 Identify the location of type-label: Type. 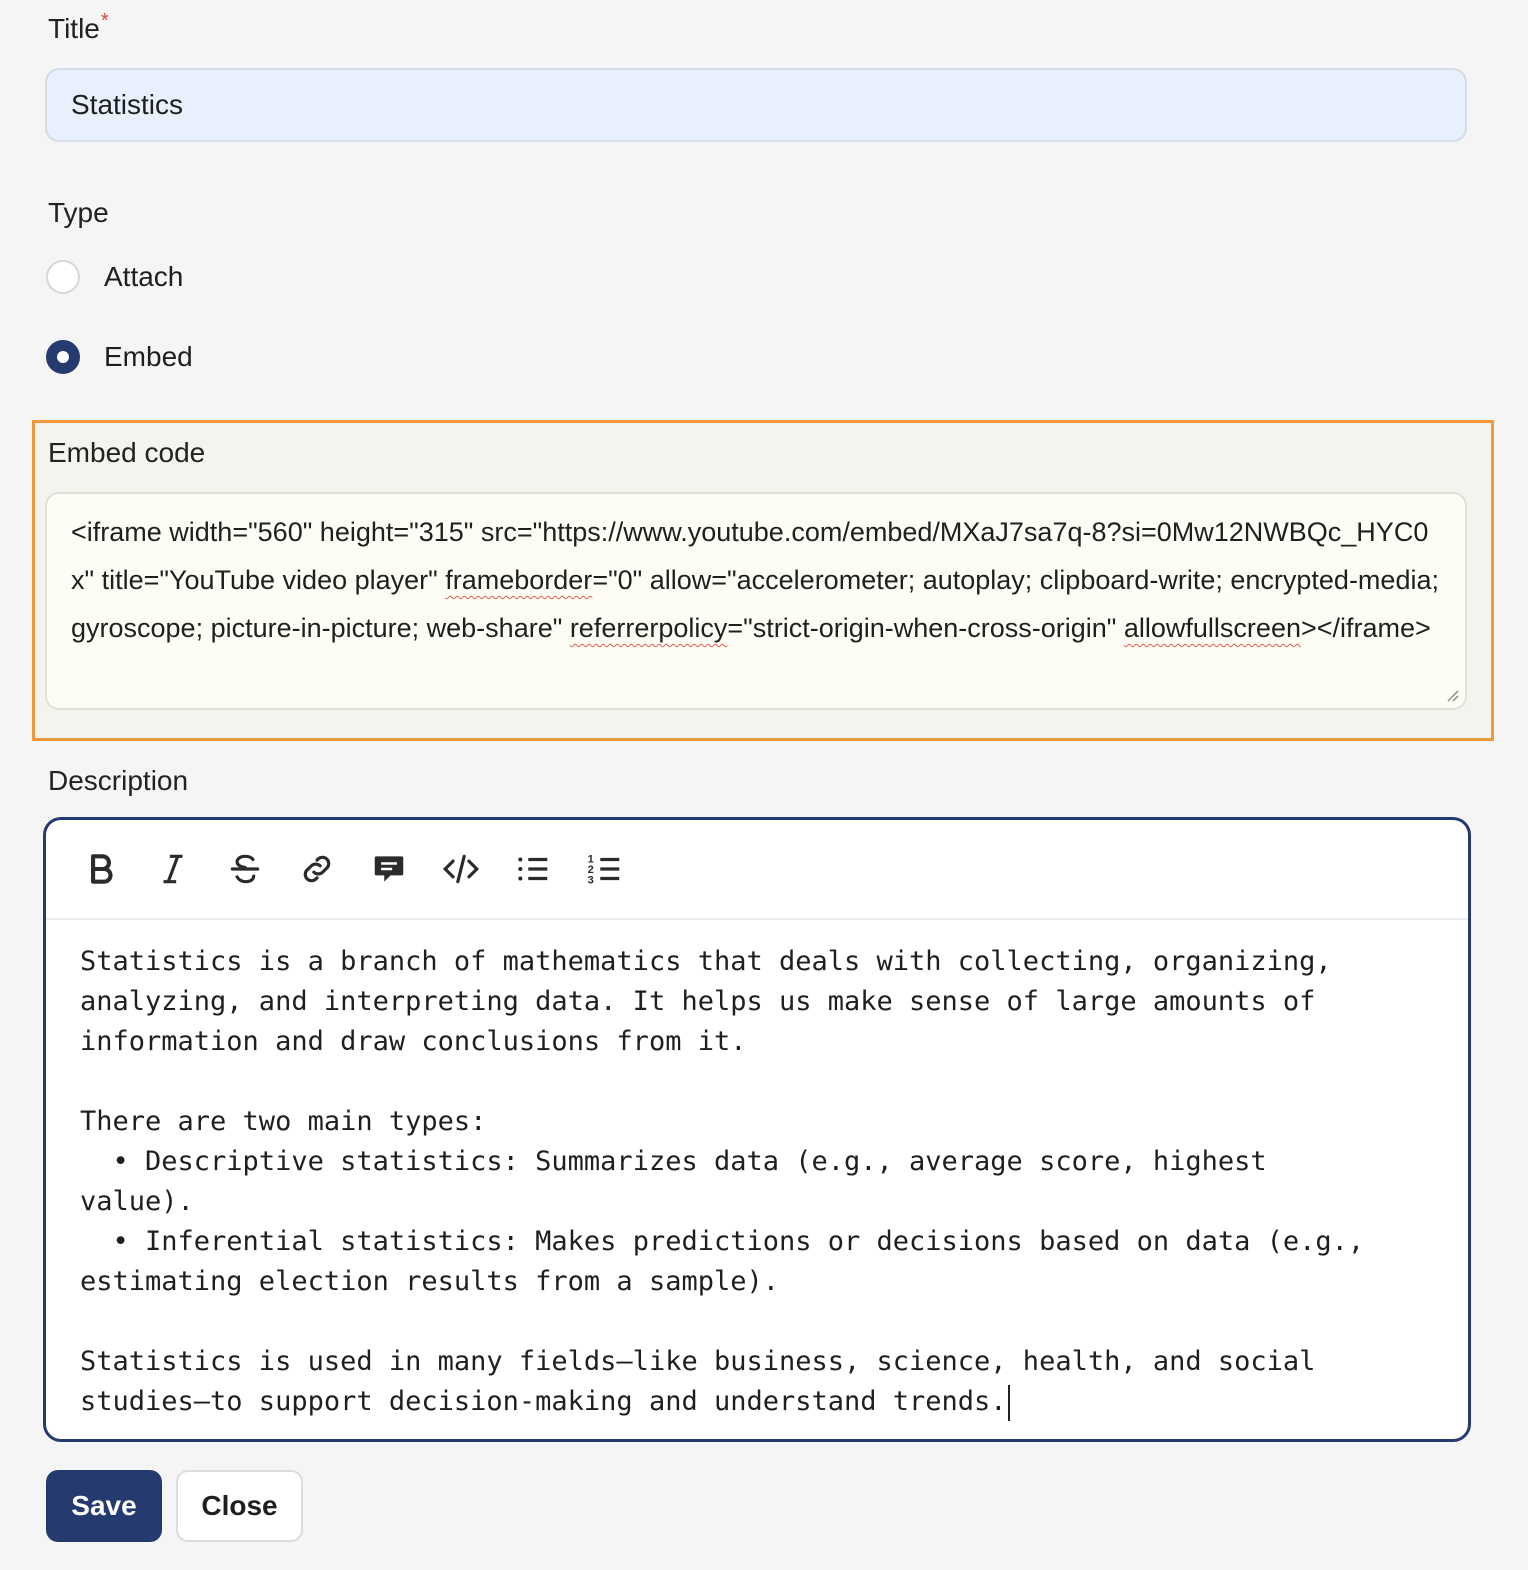
(78, 212).